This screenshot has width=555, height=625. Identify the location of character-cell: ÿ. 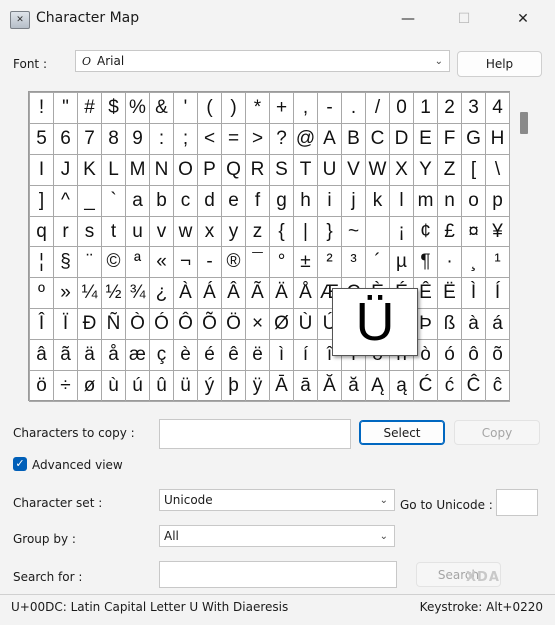
(257, 386).